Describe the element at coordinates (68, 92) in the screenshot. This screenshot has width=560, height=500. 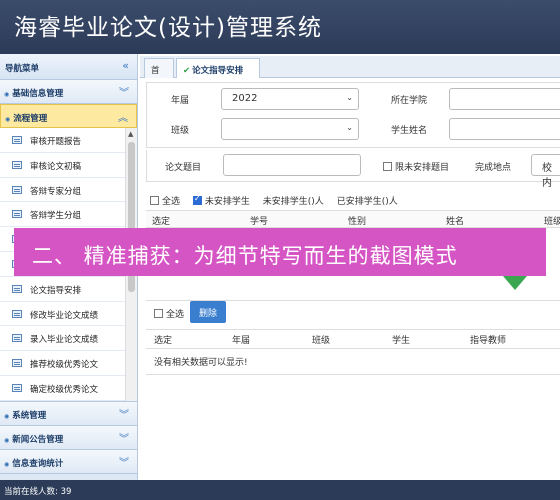
I see `menu-group-basic-info: 基础信息管理 ︾` at that location.